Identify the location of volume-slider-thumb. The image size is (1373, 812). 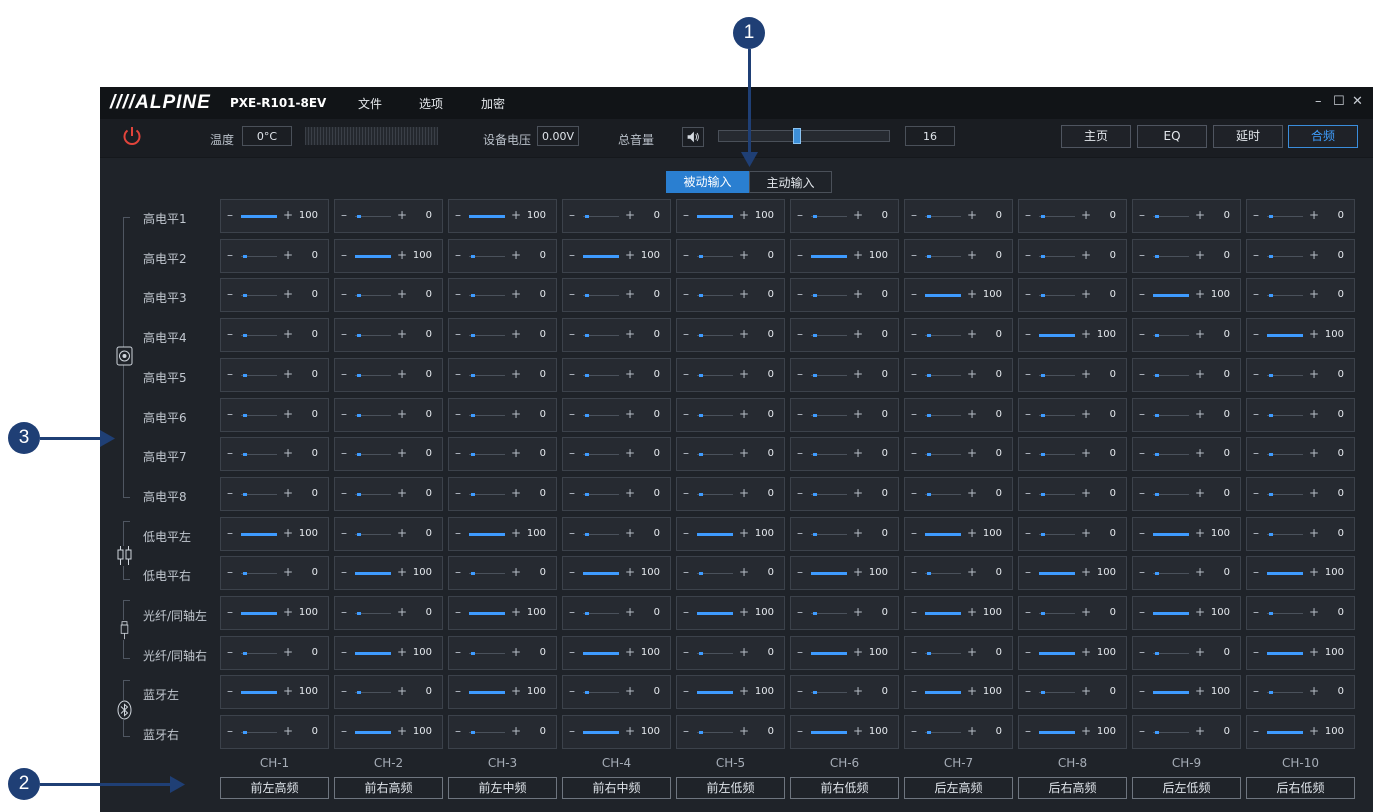
(796, 136).